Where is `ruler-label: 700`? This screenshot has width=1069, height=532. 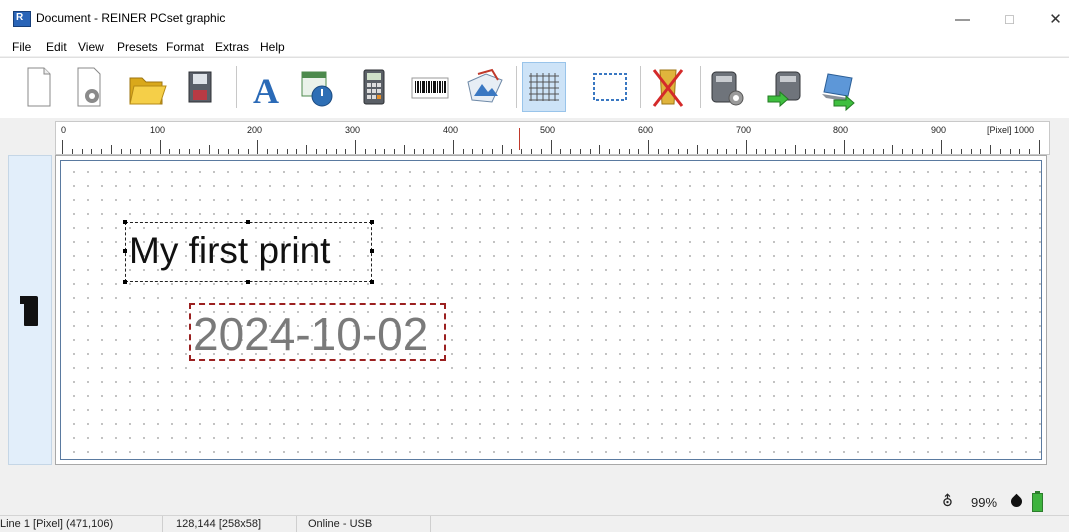
ruler-label: 700 is located at coordinates (744, 130).